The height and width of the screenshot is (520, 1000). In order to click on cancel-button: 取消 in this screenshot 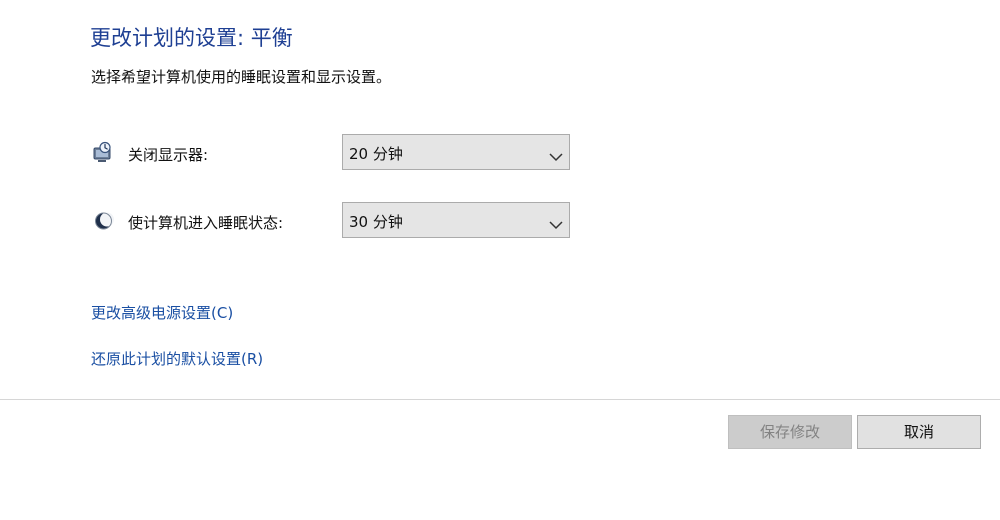, I will do `click(919, 432)`.